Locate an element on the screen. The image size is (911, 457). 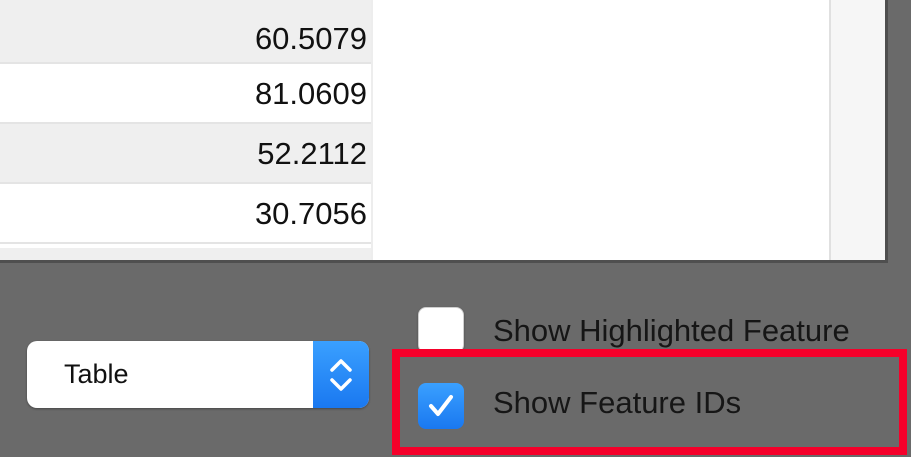
table-row: 81.0609 is located at coordinates (185, 94).